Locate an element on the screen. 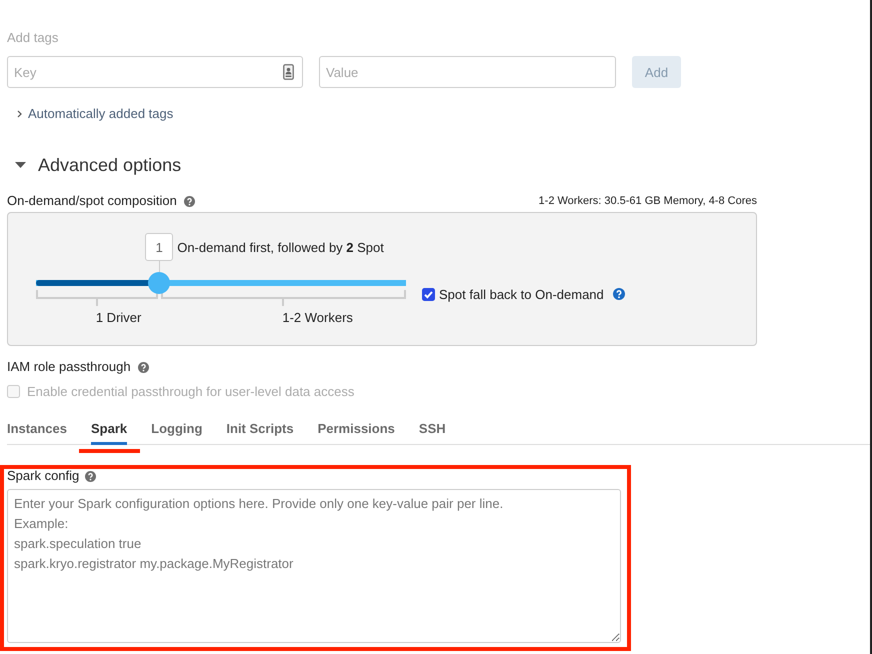 This screenshot has width=872, height=654. automatically-added-tags-toggle: Automatically added tags is located at coordinates (95, 114).